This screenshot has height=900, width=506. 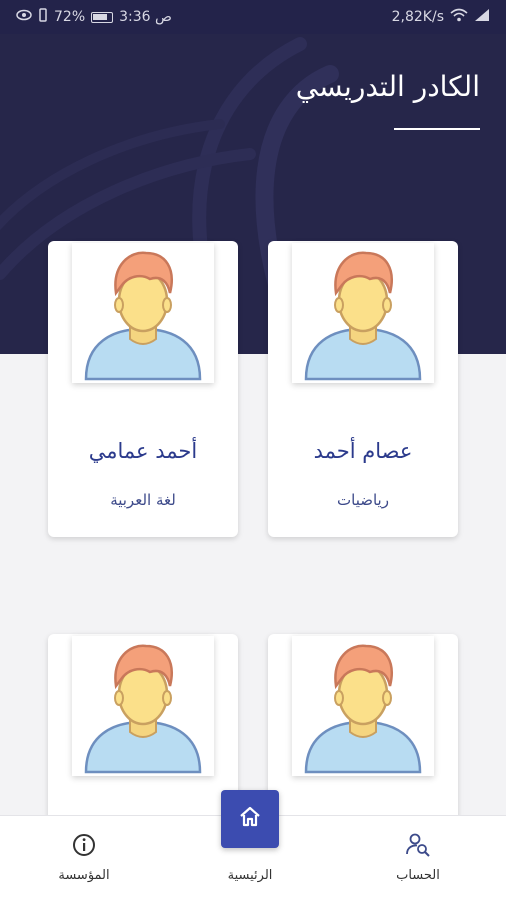 I want to click on home-button, so click(x=250, y=819).